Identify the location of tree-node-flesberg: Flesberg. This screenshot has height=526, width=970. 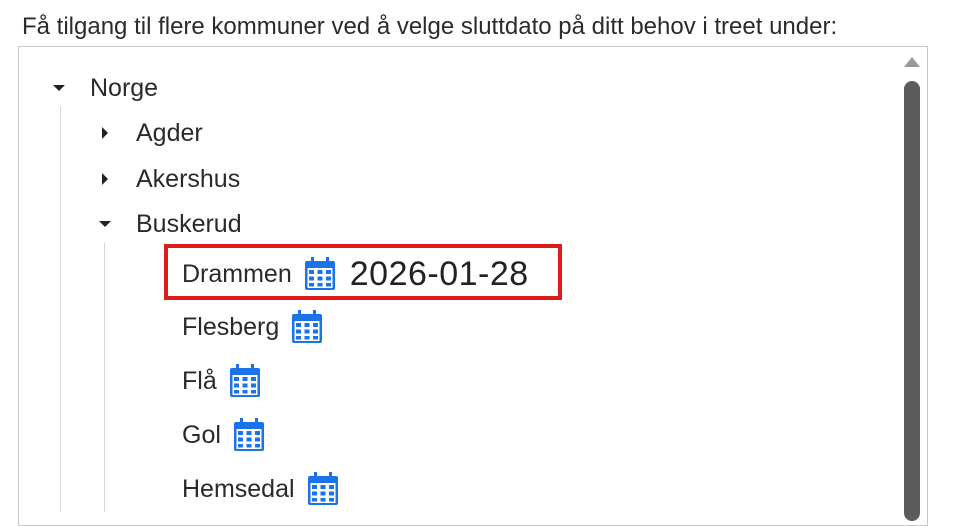
(252, 327).